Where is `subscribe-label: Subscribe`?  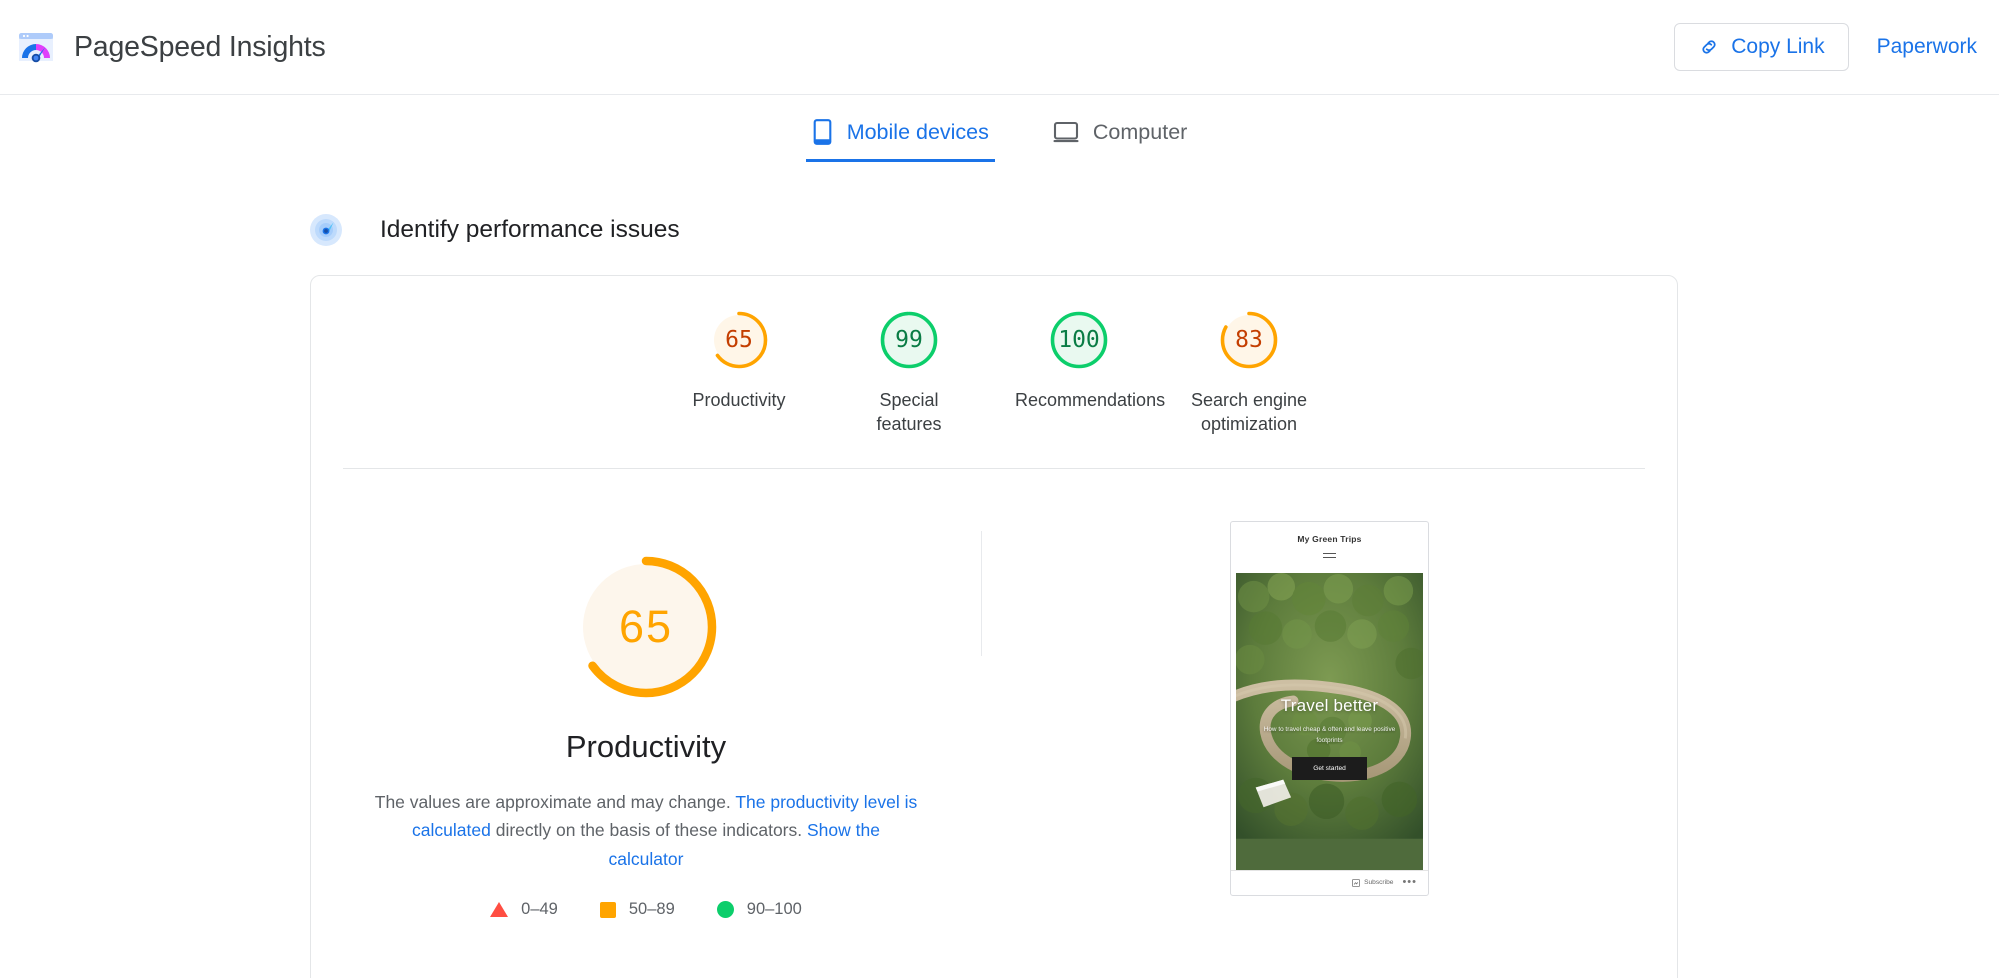 subscribe-label: Subscribe is located at coordinates (1379, 883).